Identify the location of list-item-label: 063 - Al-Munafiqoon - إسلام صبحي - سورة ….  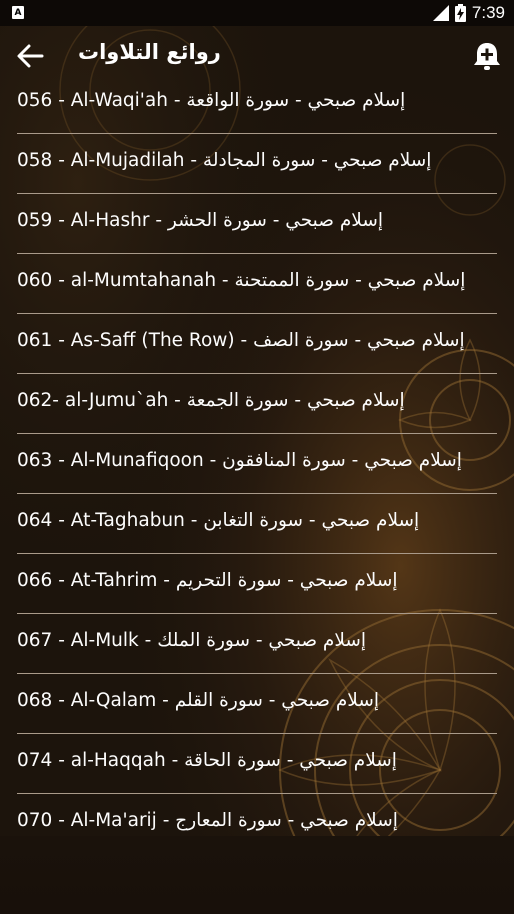
(239, 460).